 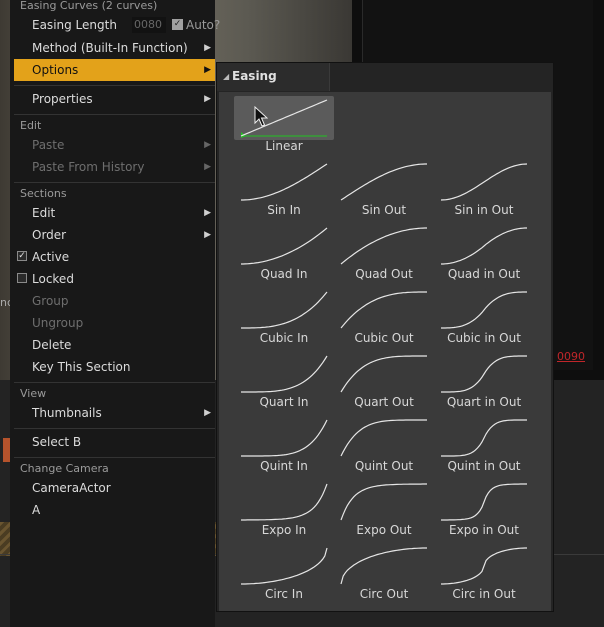 I want to click on menu-item-options: Options ▶, so click(x=114, y=70).